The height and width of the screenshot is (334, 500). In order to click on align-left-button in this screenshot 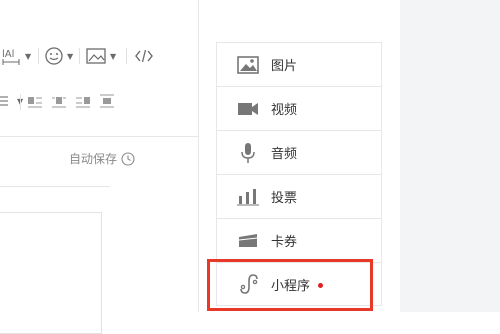, I will do `click(35, 101)`.